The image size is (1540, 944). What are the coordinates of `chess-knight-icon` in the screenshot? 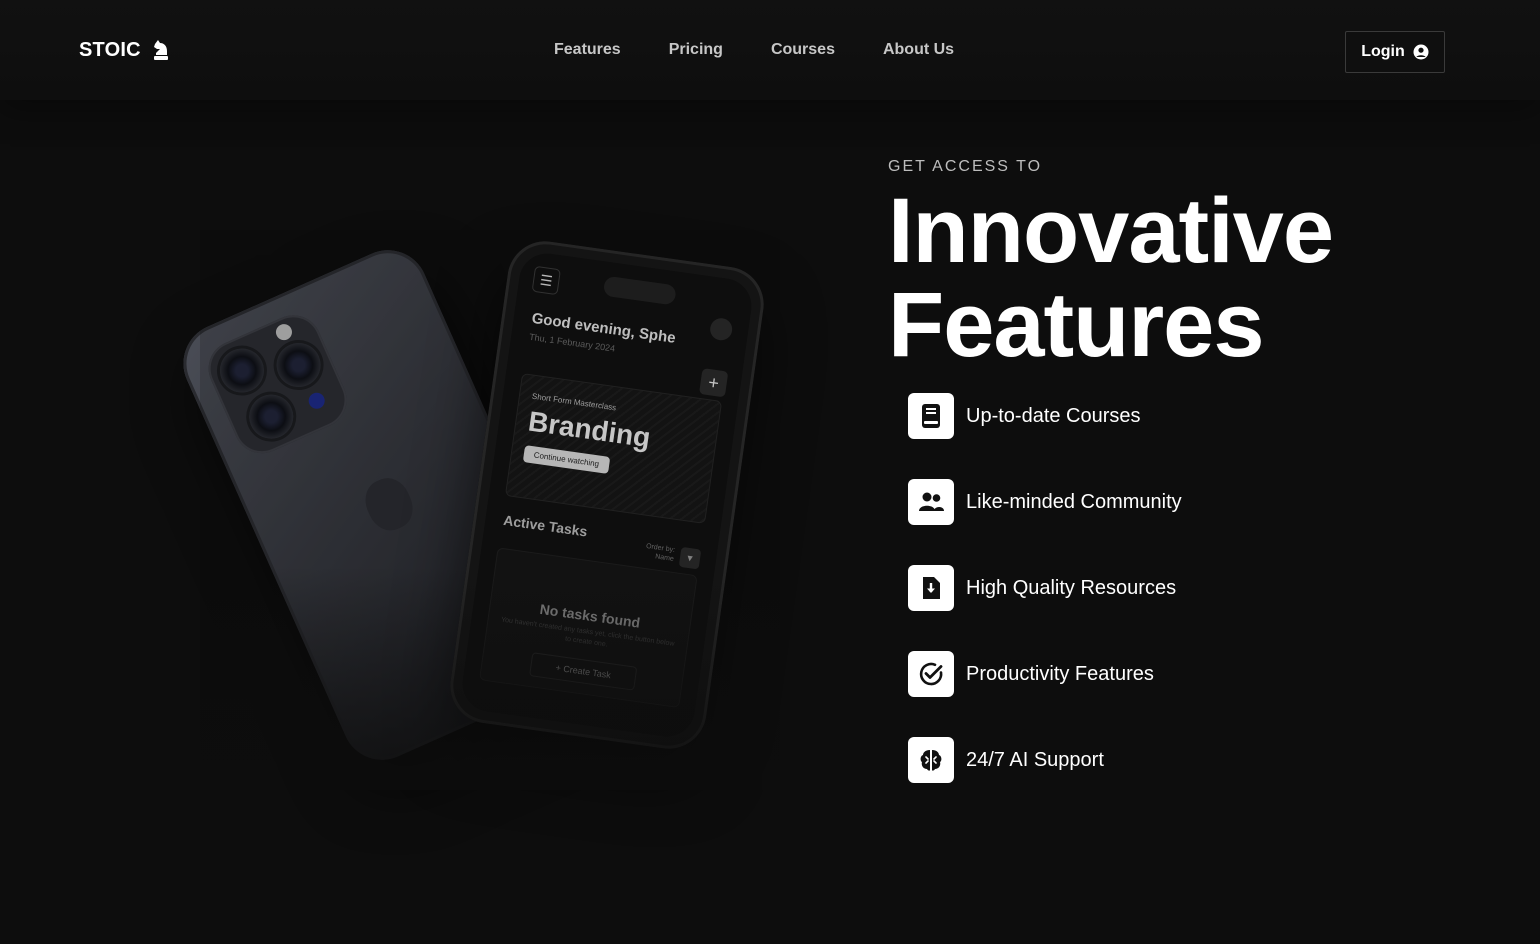 It's located at (160, 50).